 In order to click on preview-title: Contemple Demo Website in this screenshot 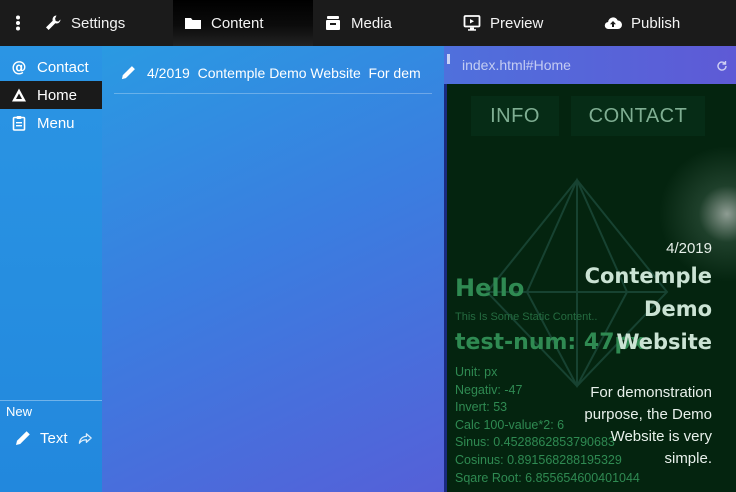, I will do `click(637, 309)`.